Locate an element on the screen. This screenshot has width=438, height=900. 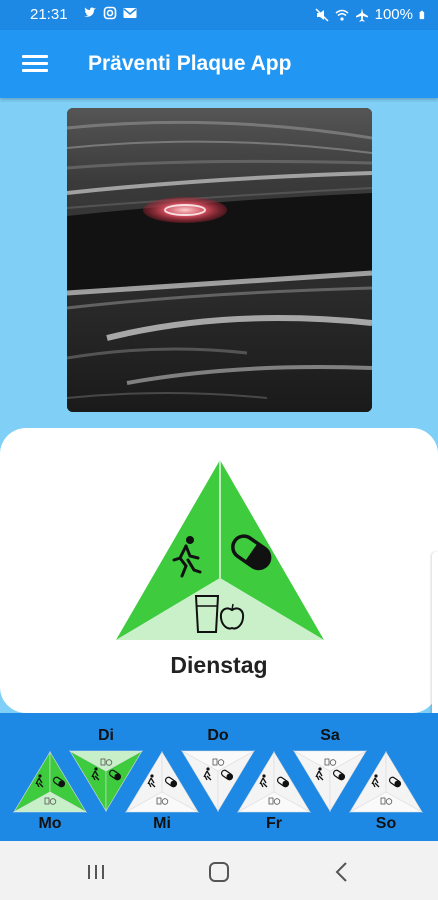
notification-icons is located at coordinates (110, 13).